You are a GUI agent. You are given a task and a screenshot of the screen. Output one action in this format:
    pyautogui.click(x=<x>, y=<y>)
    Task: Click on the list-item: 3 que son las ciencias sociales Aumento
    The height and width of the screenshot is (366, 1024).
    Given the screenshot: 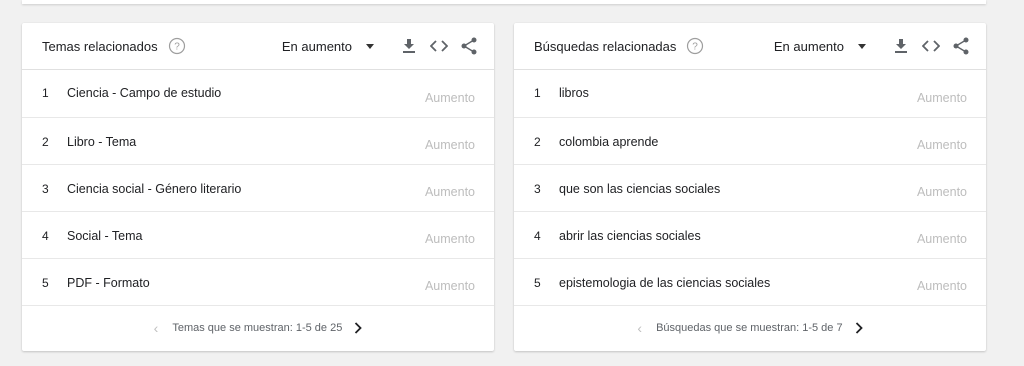 What is the action you would take?
    pyautogui.click(x=750, y=188)
    